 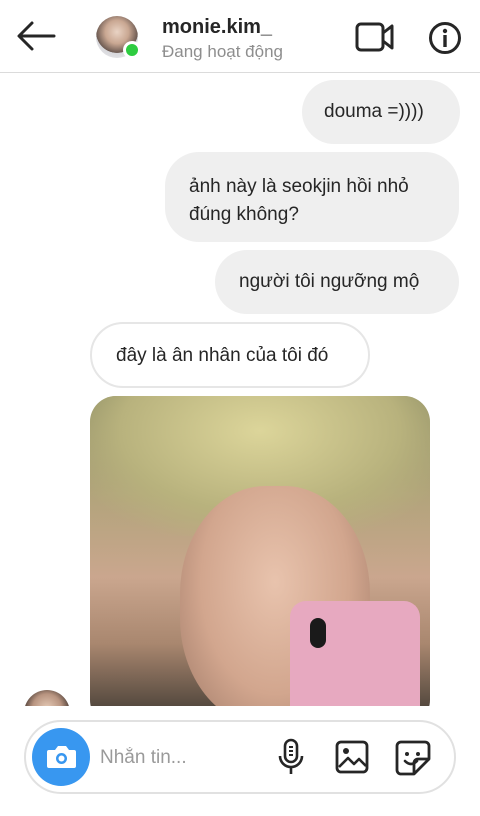 I want to click on gallery-icon, so click(x=352, y=757).